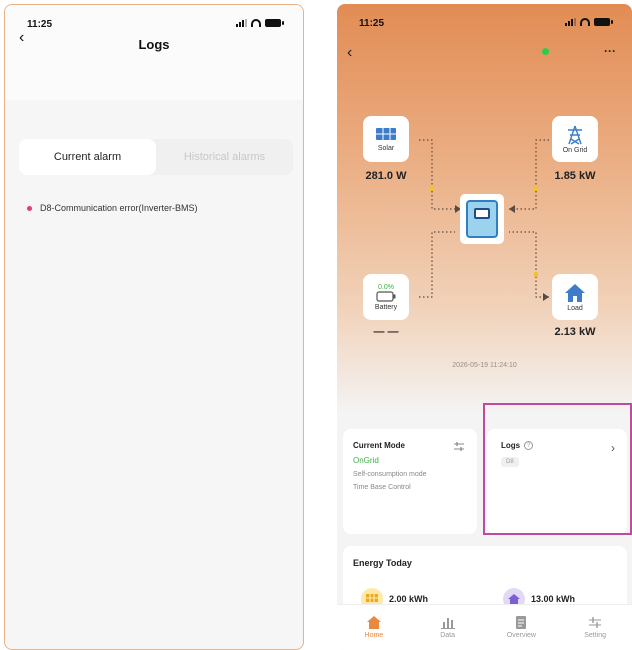 Image resolution: width=632 pixels, height=650 pixels. Describe the element at coordinates (386, 332) in the screenshot. I see `battery-value: — —` at that location.